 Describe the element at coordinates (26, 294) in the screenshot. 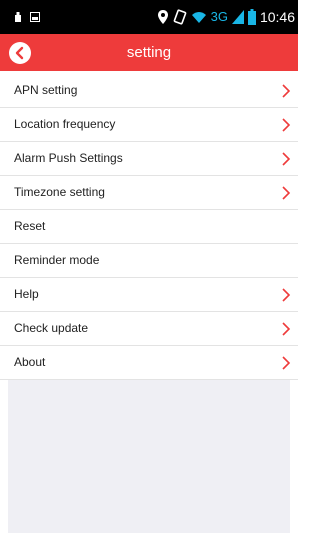

I see `menu-item-label: Help` at that location.